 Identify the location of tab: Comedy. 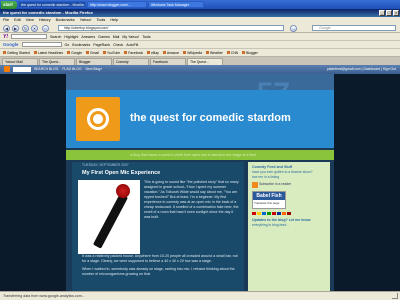
(131, 61).